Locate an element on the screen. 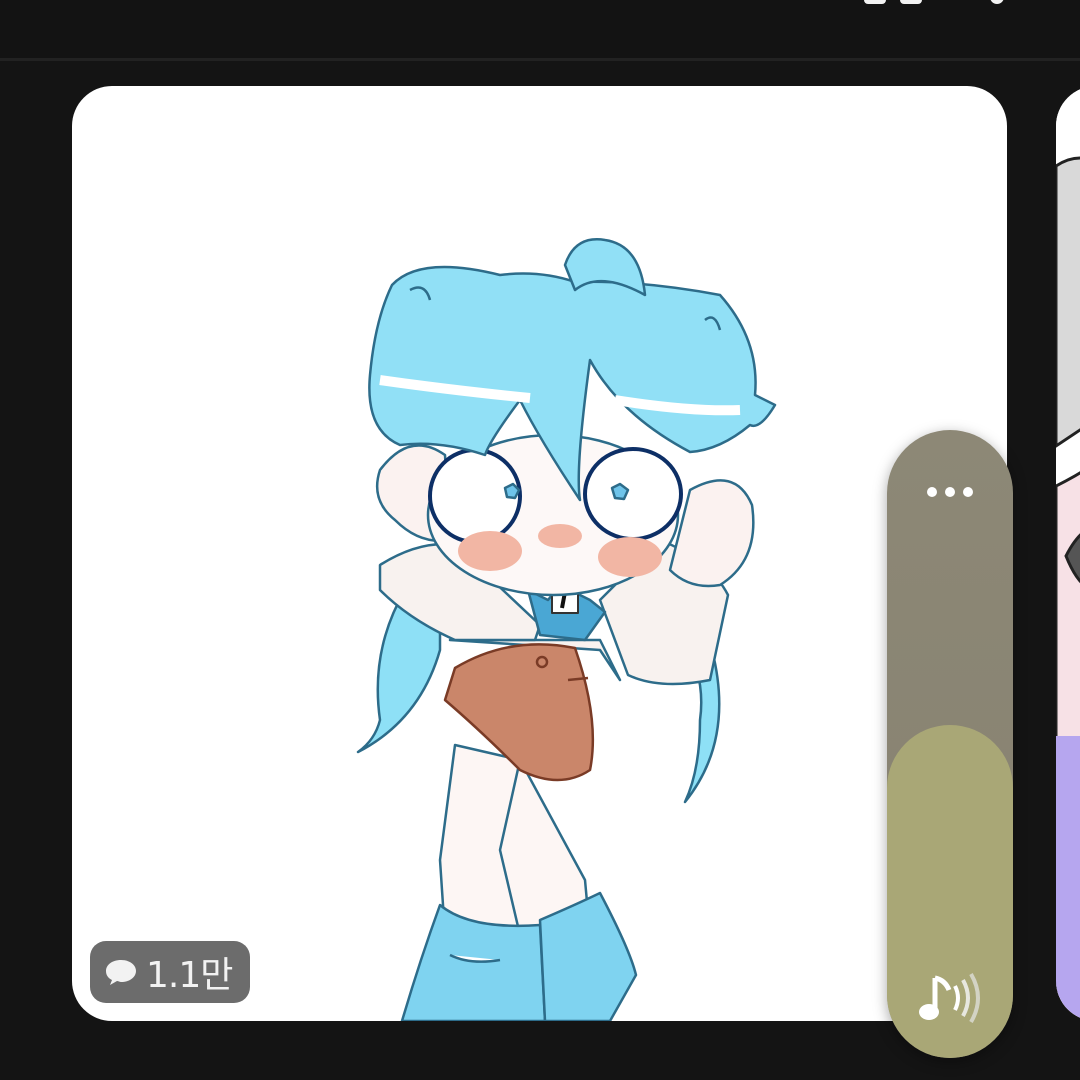 The image size is (1080, 1080). partial-illustration is located at coordinates (1068, 553).